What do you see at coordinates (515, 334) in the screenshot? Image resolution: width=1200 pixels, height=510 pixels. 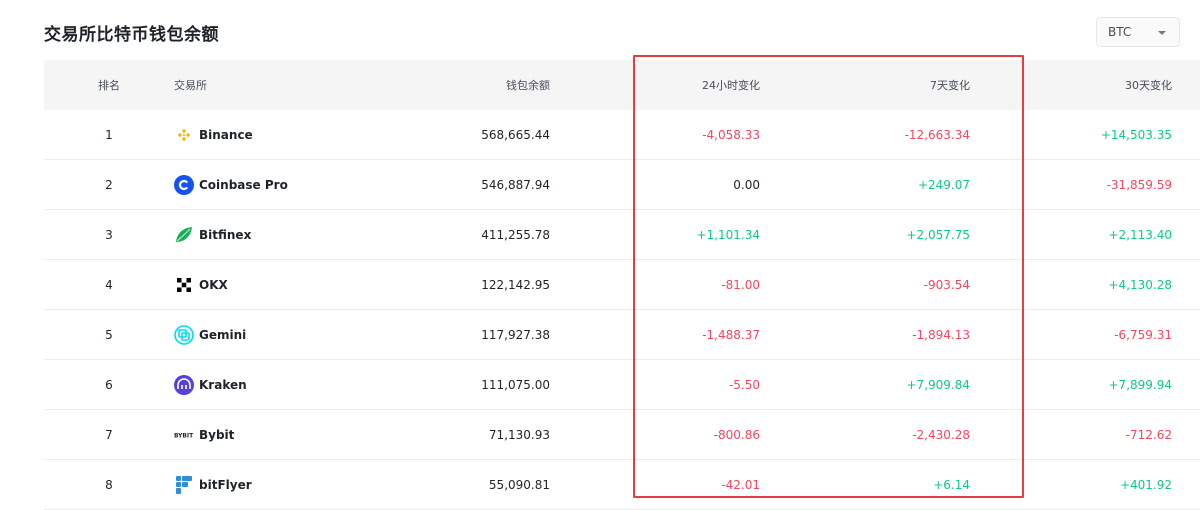 I see `balance-cell: 117,927.38` at bounding box center [515, 334].